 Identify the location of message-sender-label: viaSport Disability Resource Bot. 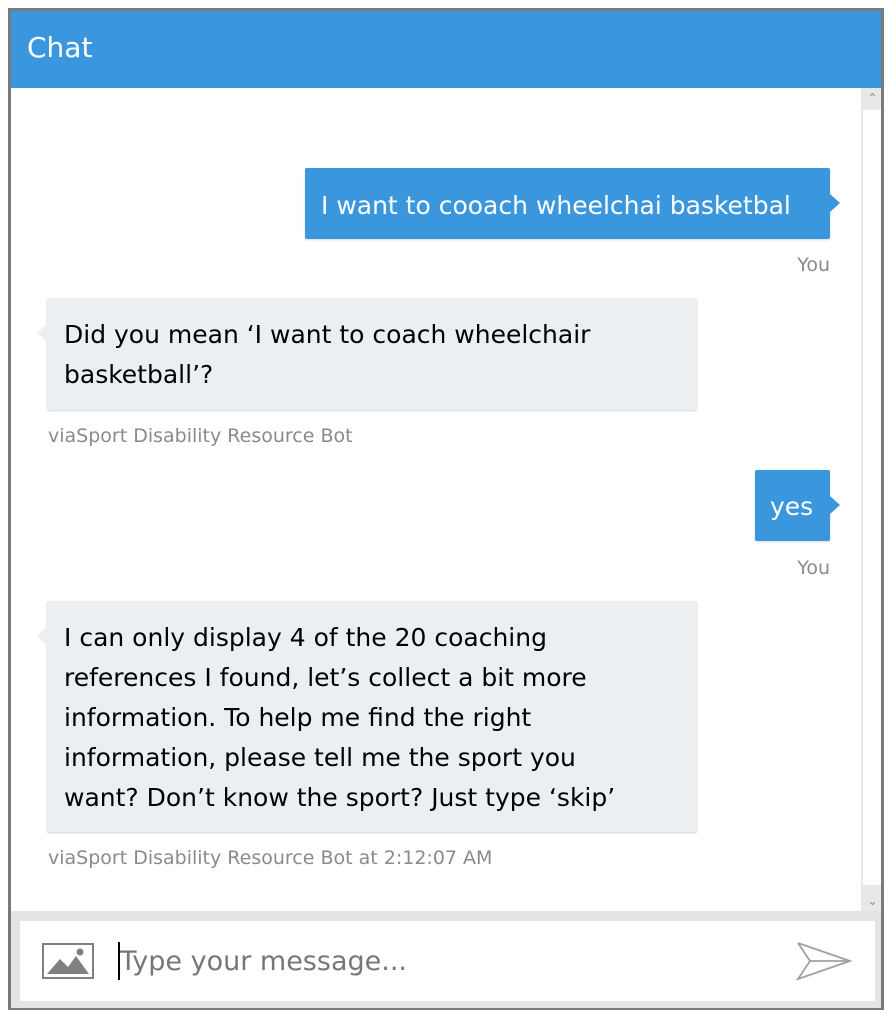
(200, 436).